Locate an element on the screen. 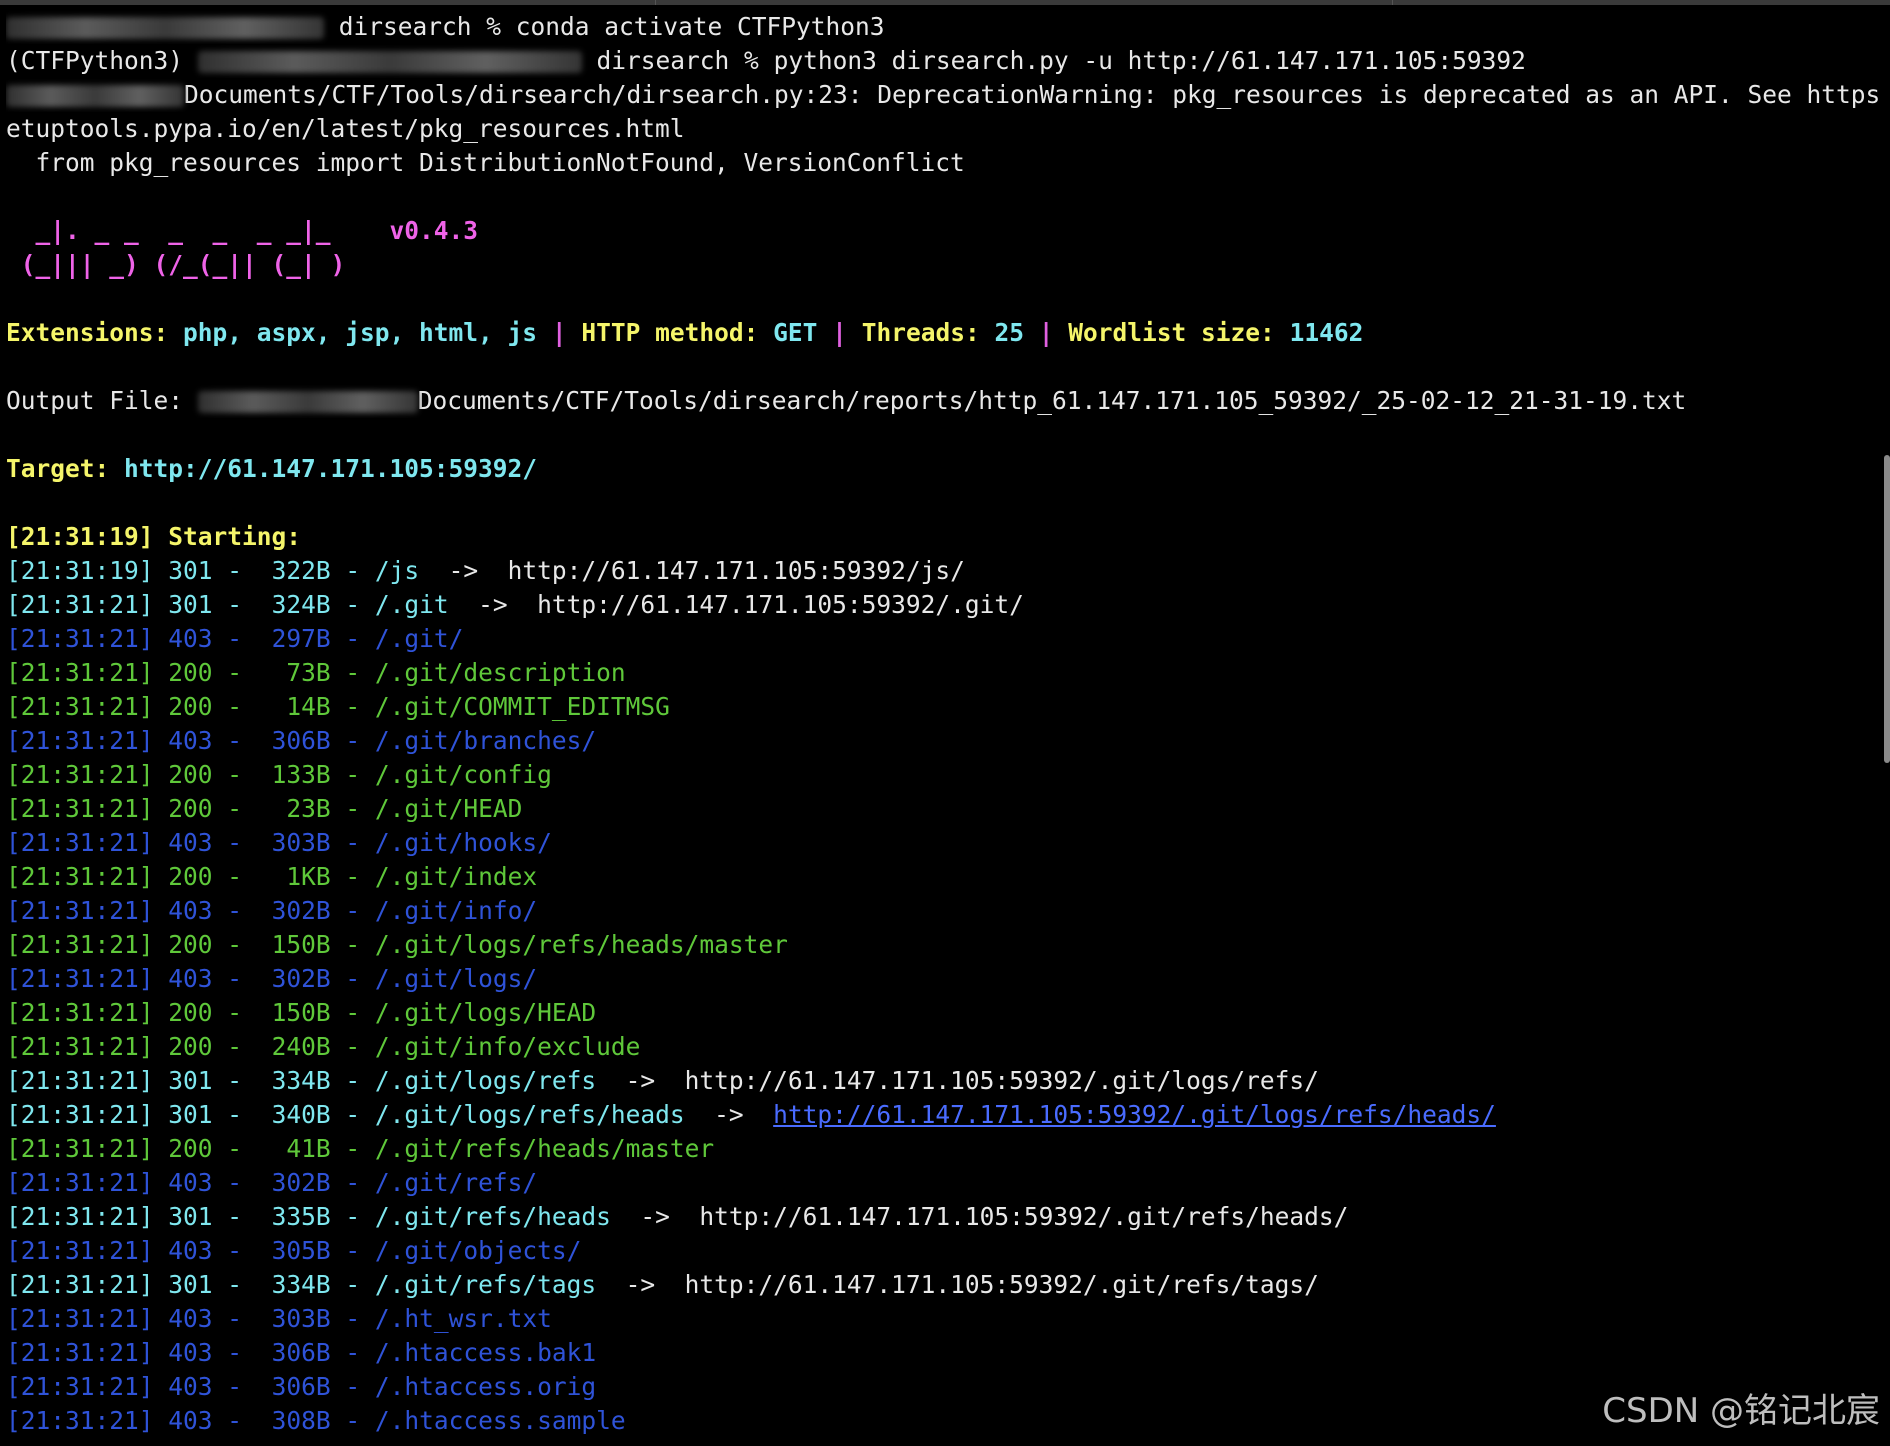  result-size: 340B is located at coordinates (293, 1114).